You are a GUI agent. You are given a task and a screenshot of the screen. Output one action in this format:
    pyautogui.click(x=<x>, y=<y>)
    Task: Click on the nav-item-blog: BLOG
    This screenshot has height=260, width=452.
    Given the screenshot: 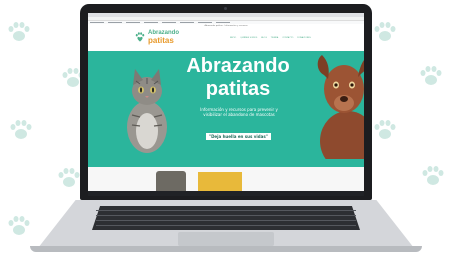 What is the action you would take?
    pyautogui.click(x=264, y=38)
    